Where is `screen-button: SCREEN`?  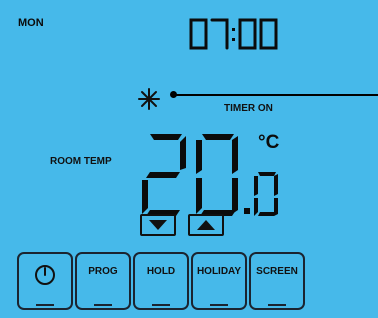
screen-button: SCREEN is located at coordinates (277, 281).